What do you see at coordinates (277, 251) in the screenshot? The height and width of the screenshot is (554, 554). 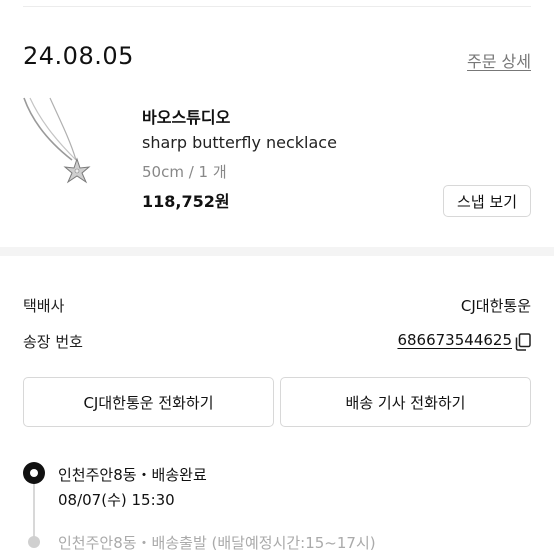 I see `section-divider` at bounding box center [277, 251].